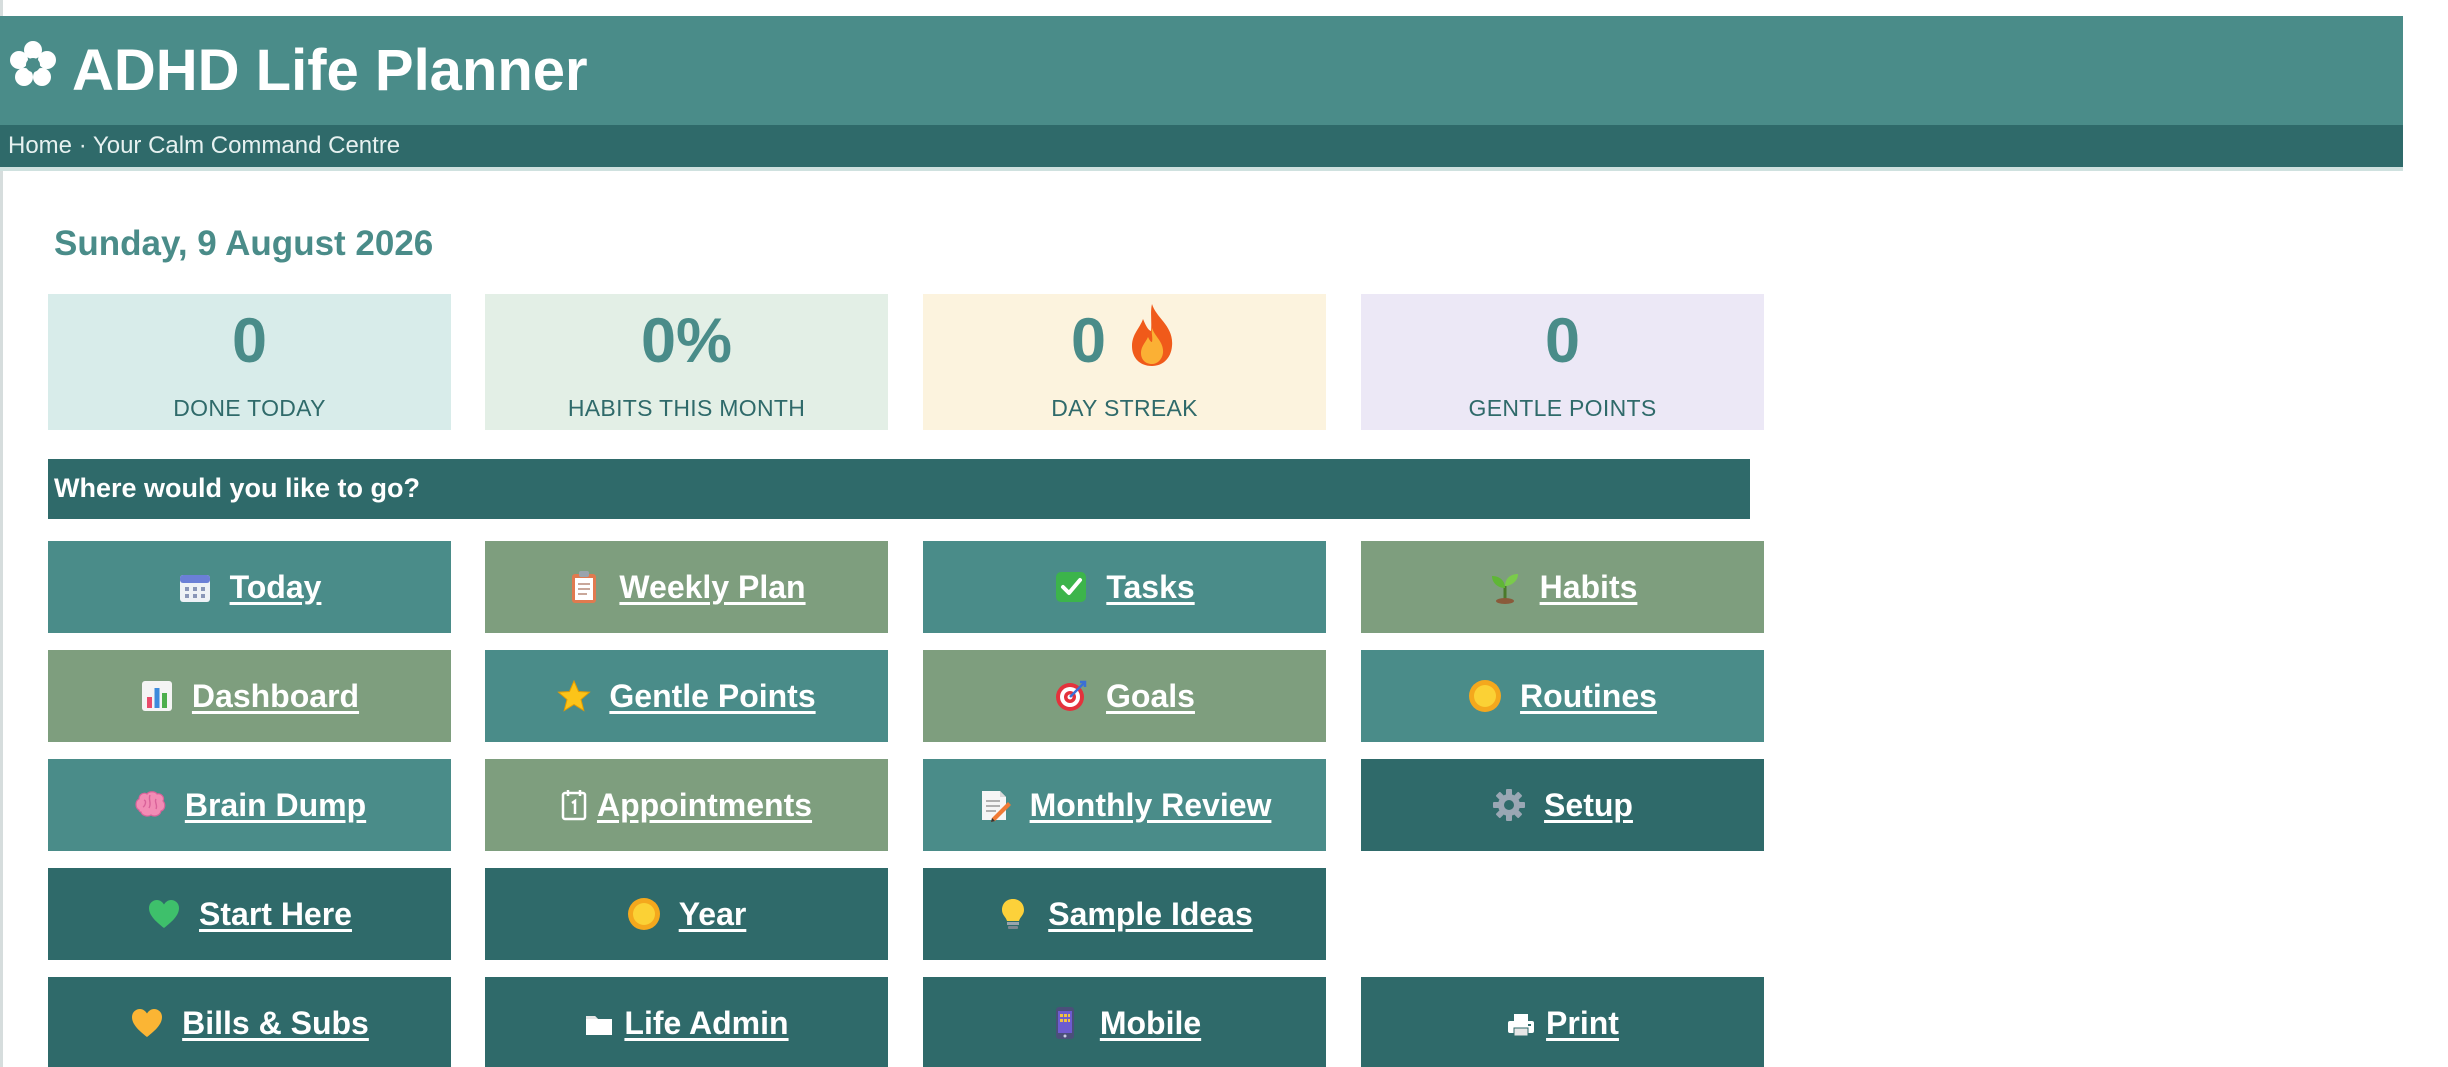 This screenshot has width=2448, height=1067. What do you see at coordinates (712, 913) in the screenshot?
I see `nav-label: Year` at bounding box center [712, 913].